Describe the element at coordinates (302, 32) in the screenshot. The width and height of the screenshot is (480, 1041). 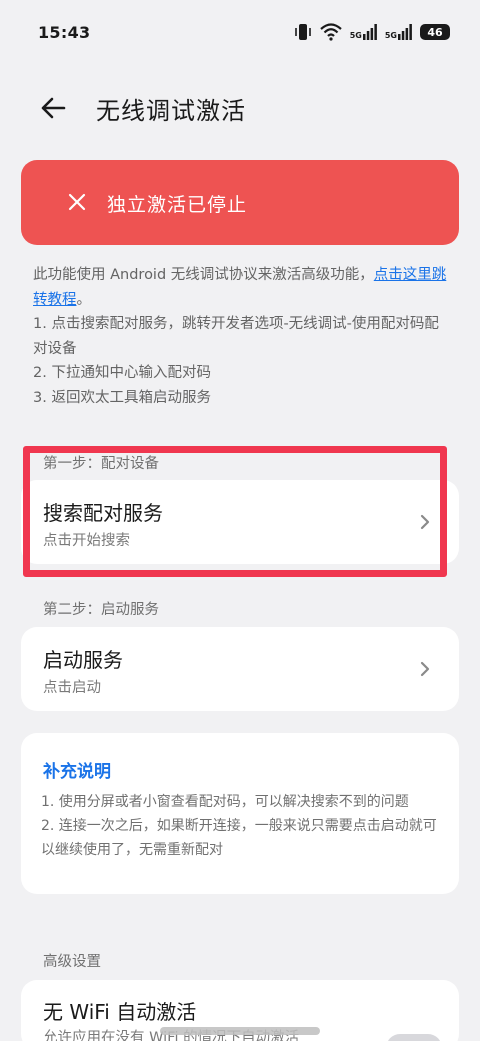
I see `vibrate-icon` at that location.